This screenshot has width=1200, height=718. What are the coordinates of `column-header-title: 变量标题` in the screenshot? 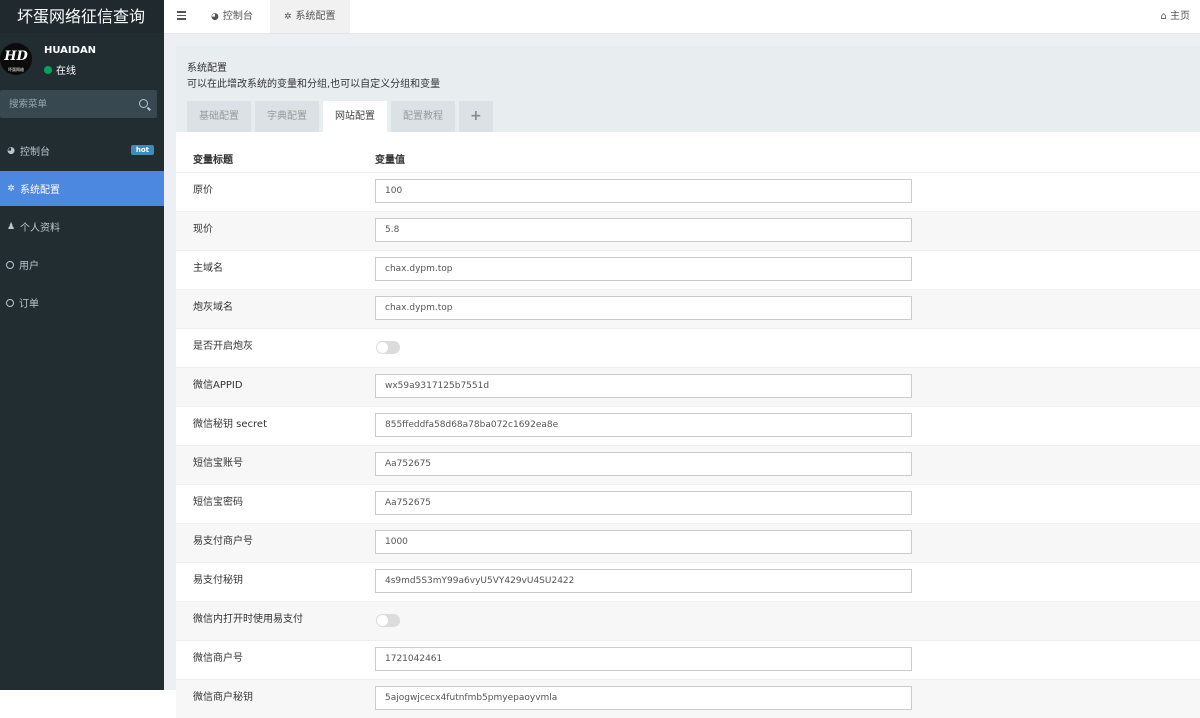 It's located at (213, 160).